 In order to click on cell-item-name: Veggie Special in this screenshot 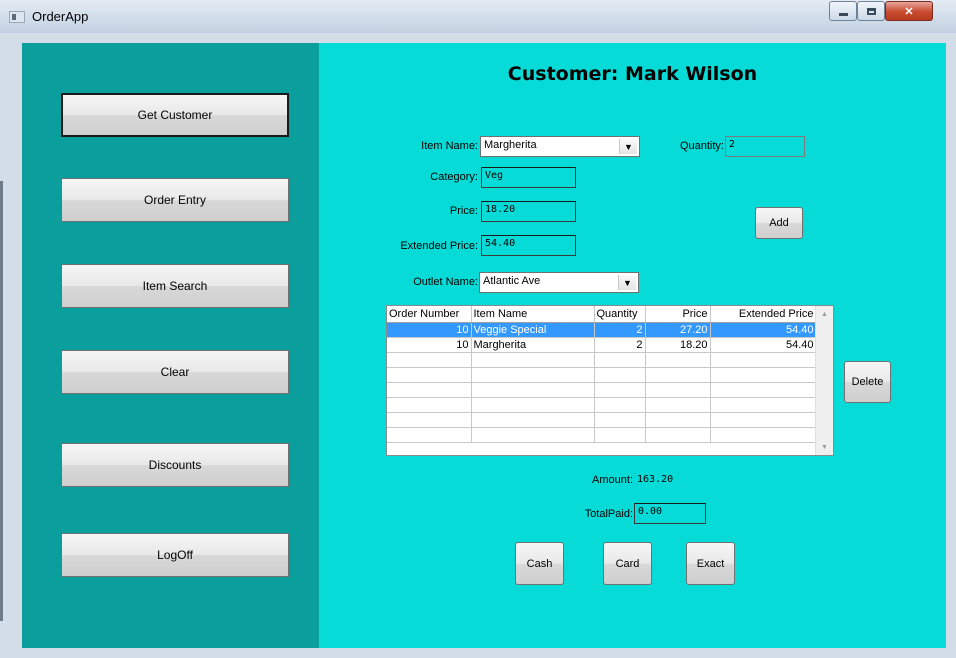, I will do `click(533, 330)`.